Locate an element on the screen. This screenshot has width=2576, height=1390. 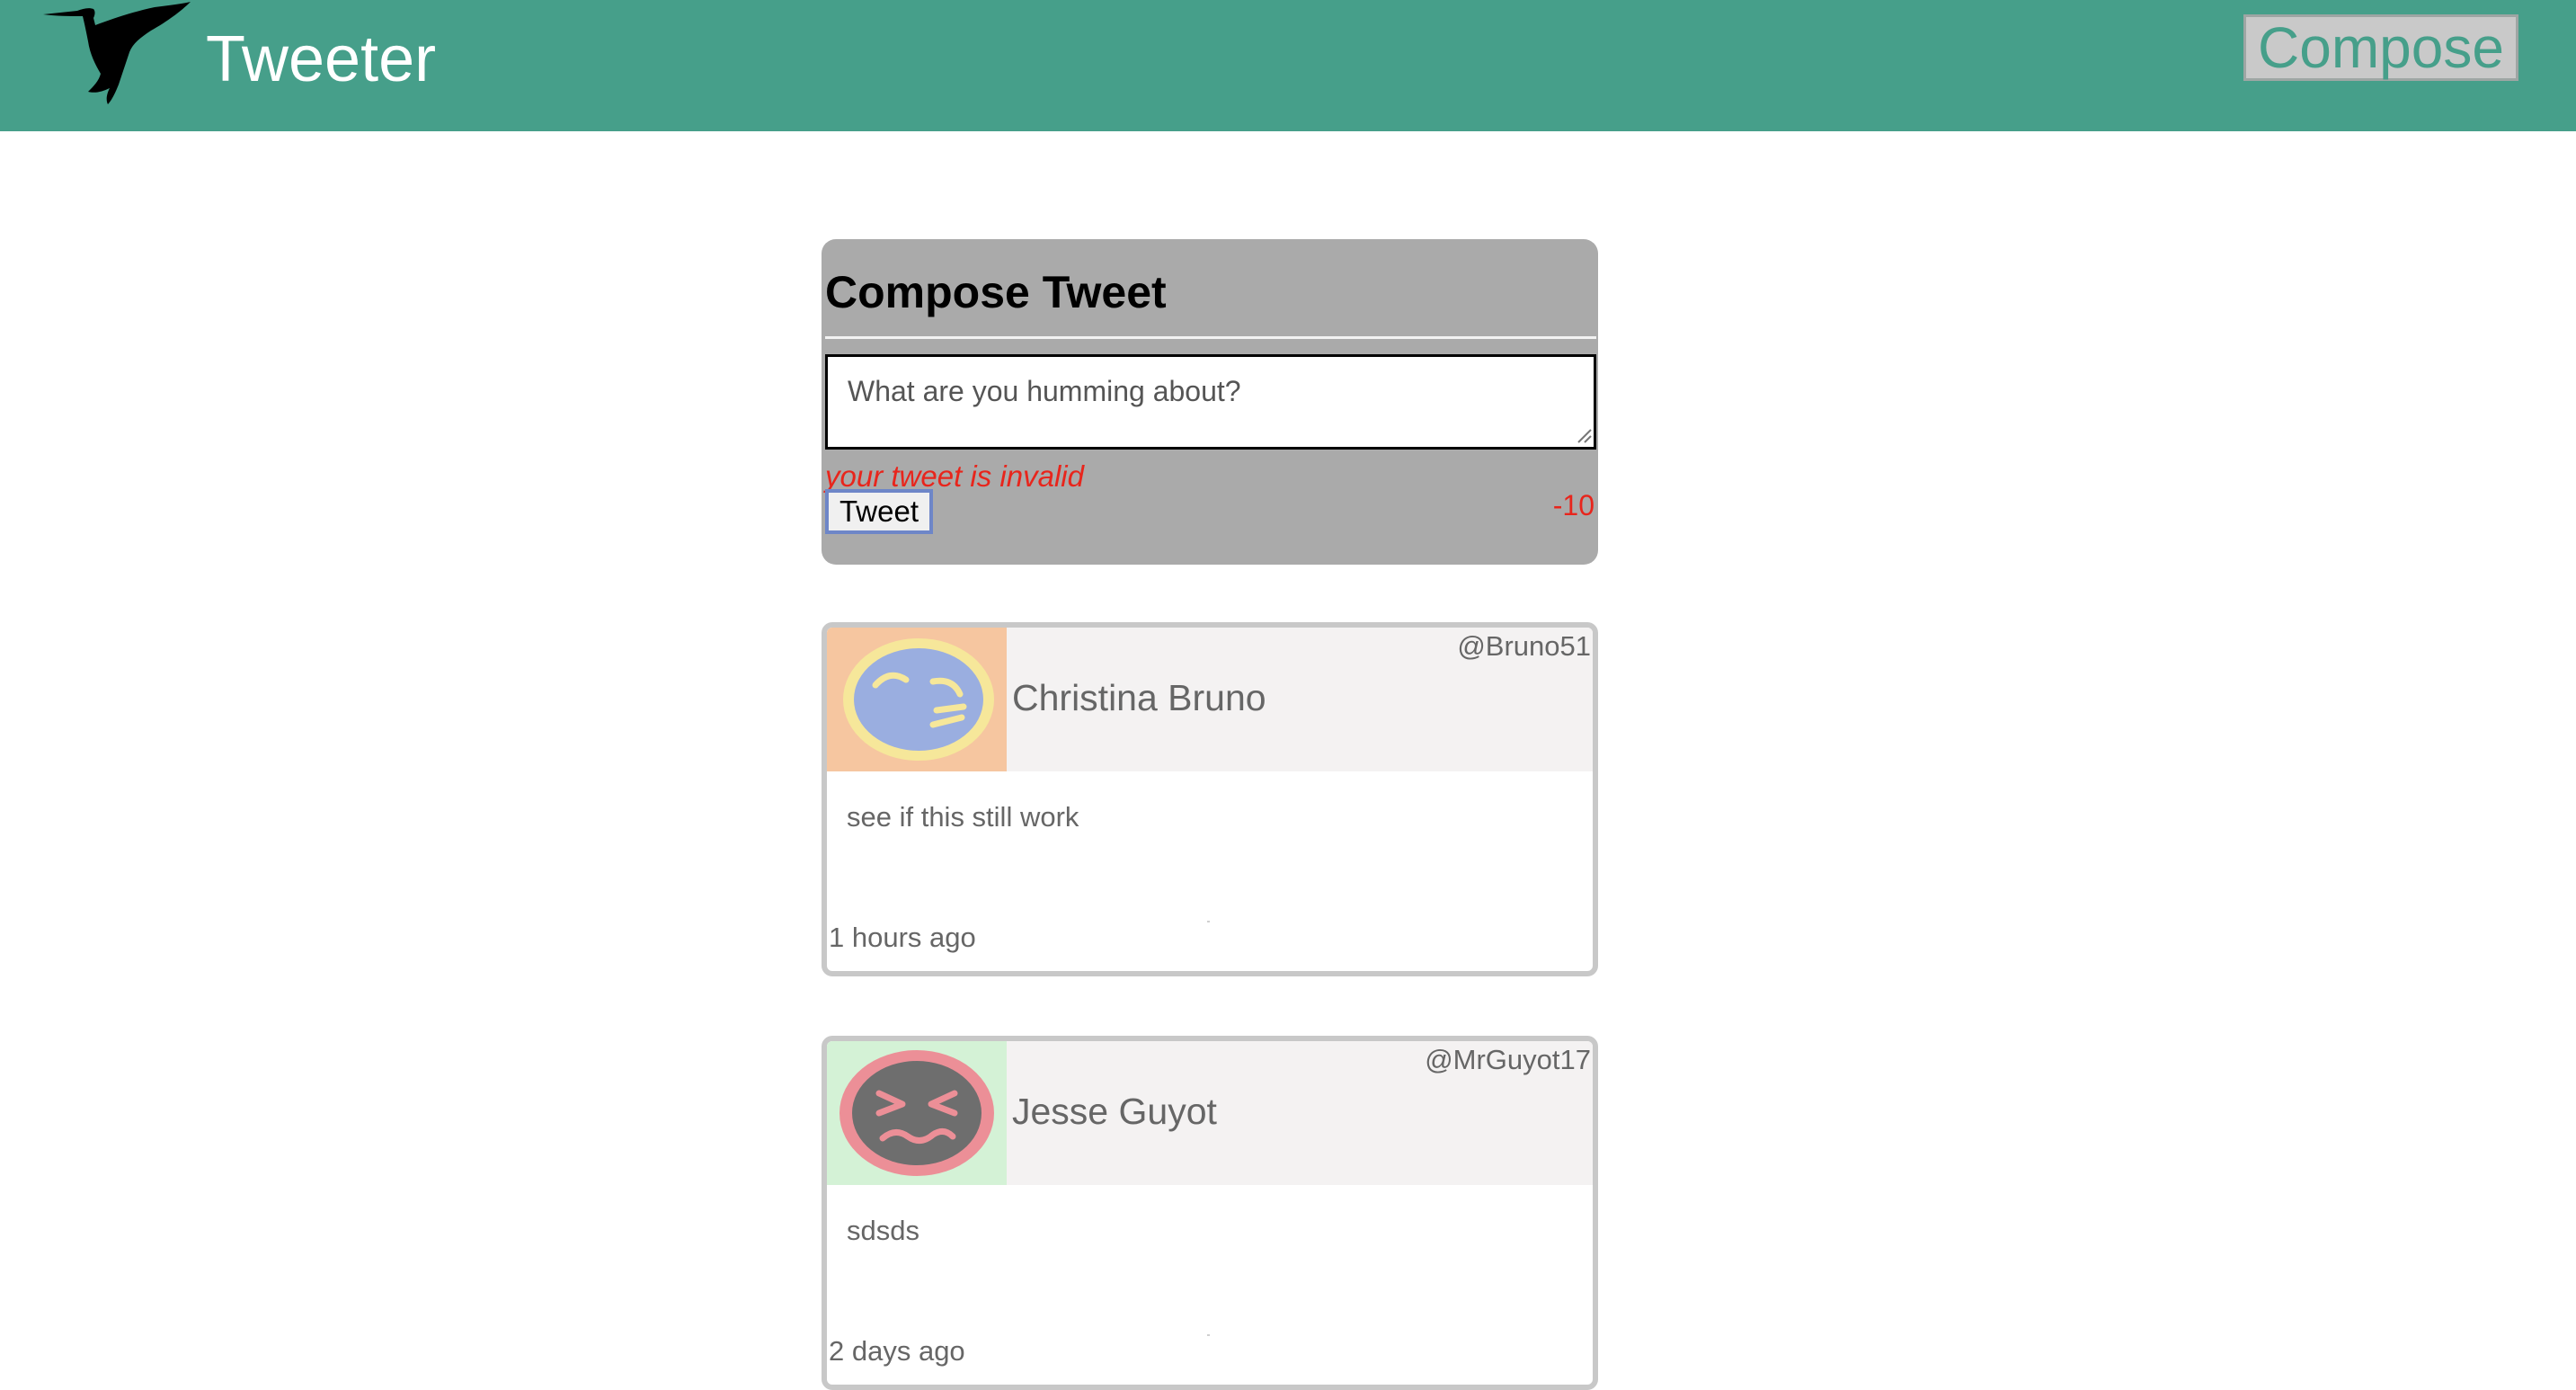
tweet-card: Jesse Guyot @MrGuyot17 sdsds 2 days ago is located at coordinates (1210, 1213).